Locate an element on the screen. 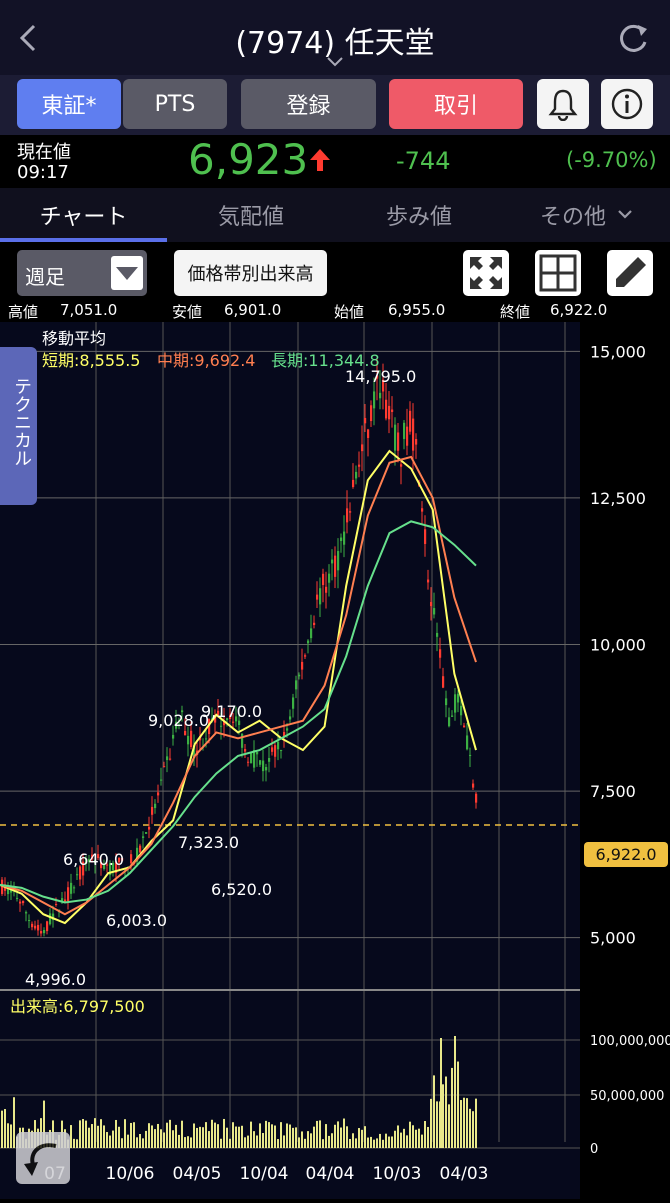  fullscreen-button is located at coordinates (486, 273).